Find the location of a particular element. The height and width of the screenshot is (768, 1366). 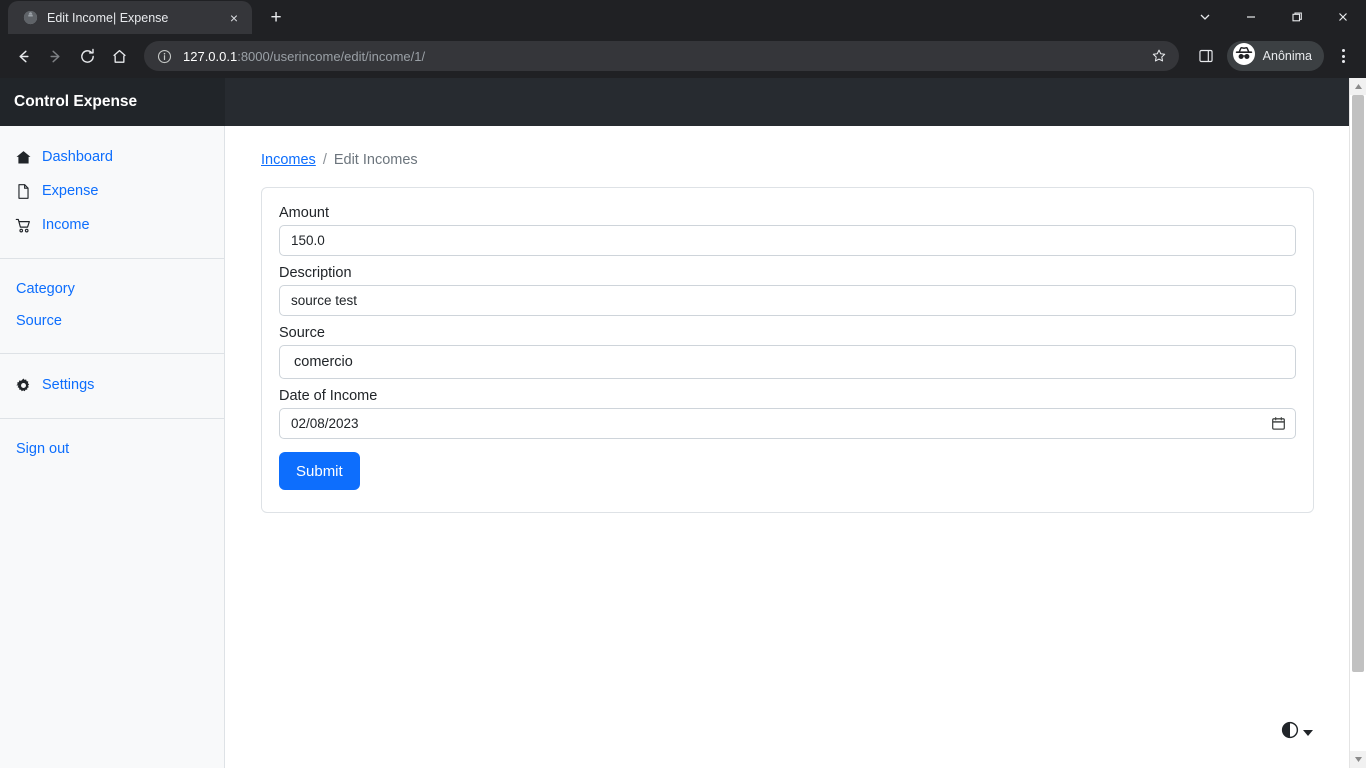

scrollbar-thumb is located at coordinates (1358, 384).